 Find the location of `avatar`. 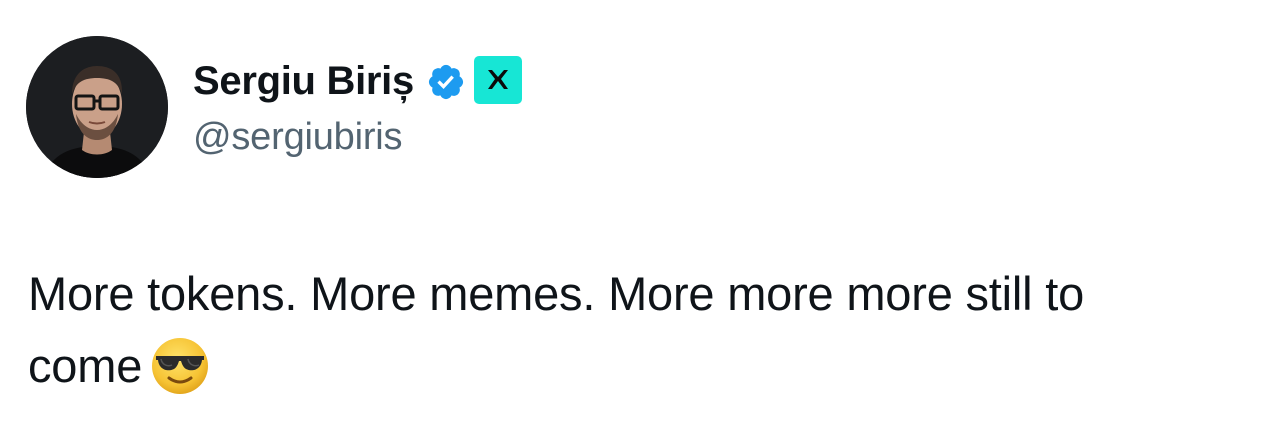

avatar is located at coordinates (97, 107).